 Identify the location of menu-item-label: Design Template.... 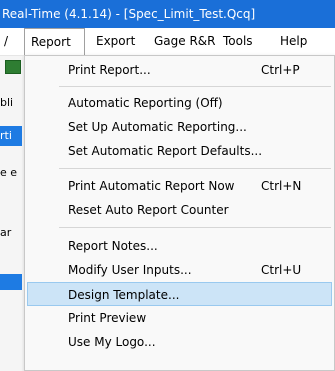
(124, 295).